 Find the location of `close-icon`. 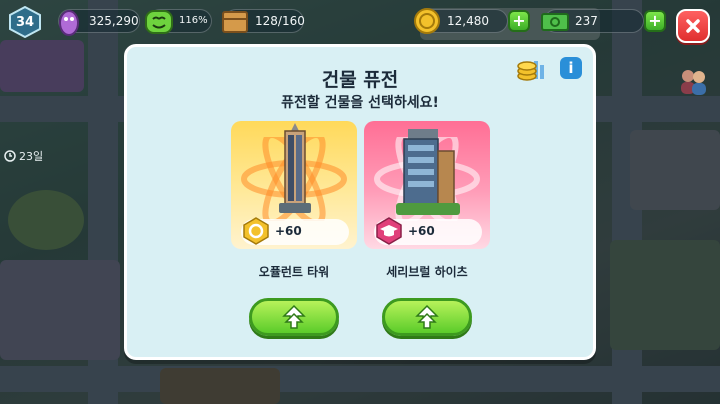

close-icon is located at coordinates (693, 26).